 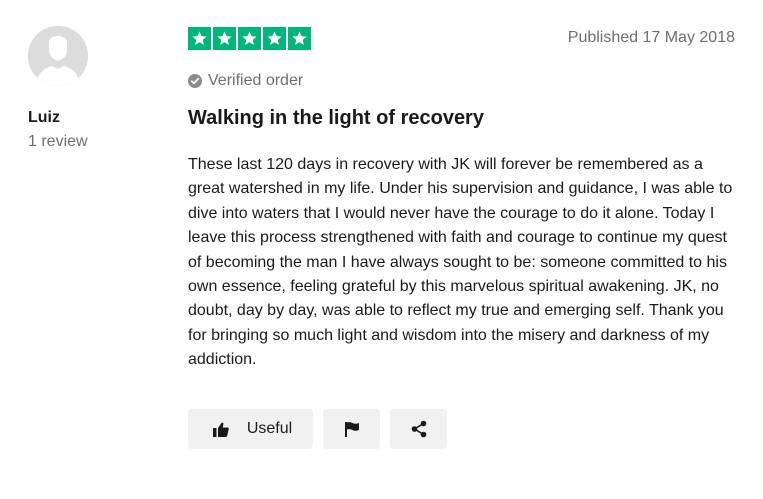 What do you see at coordinates (336, 118) in the screenshot?
I see `review-title: Walking in the light of recovery` at bounding box center [336, 118].